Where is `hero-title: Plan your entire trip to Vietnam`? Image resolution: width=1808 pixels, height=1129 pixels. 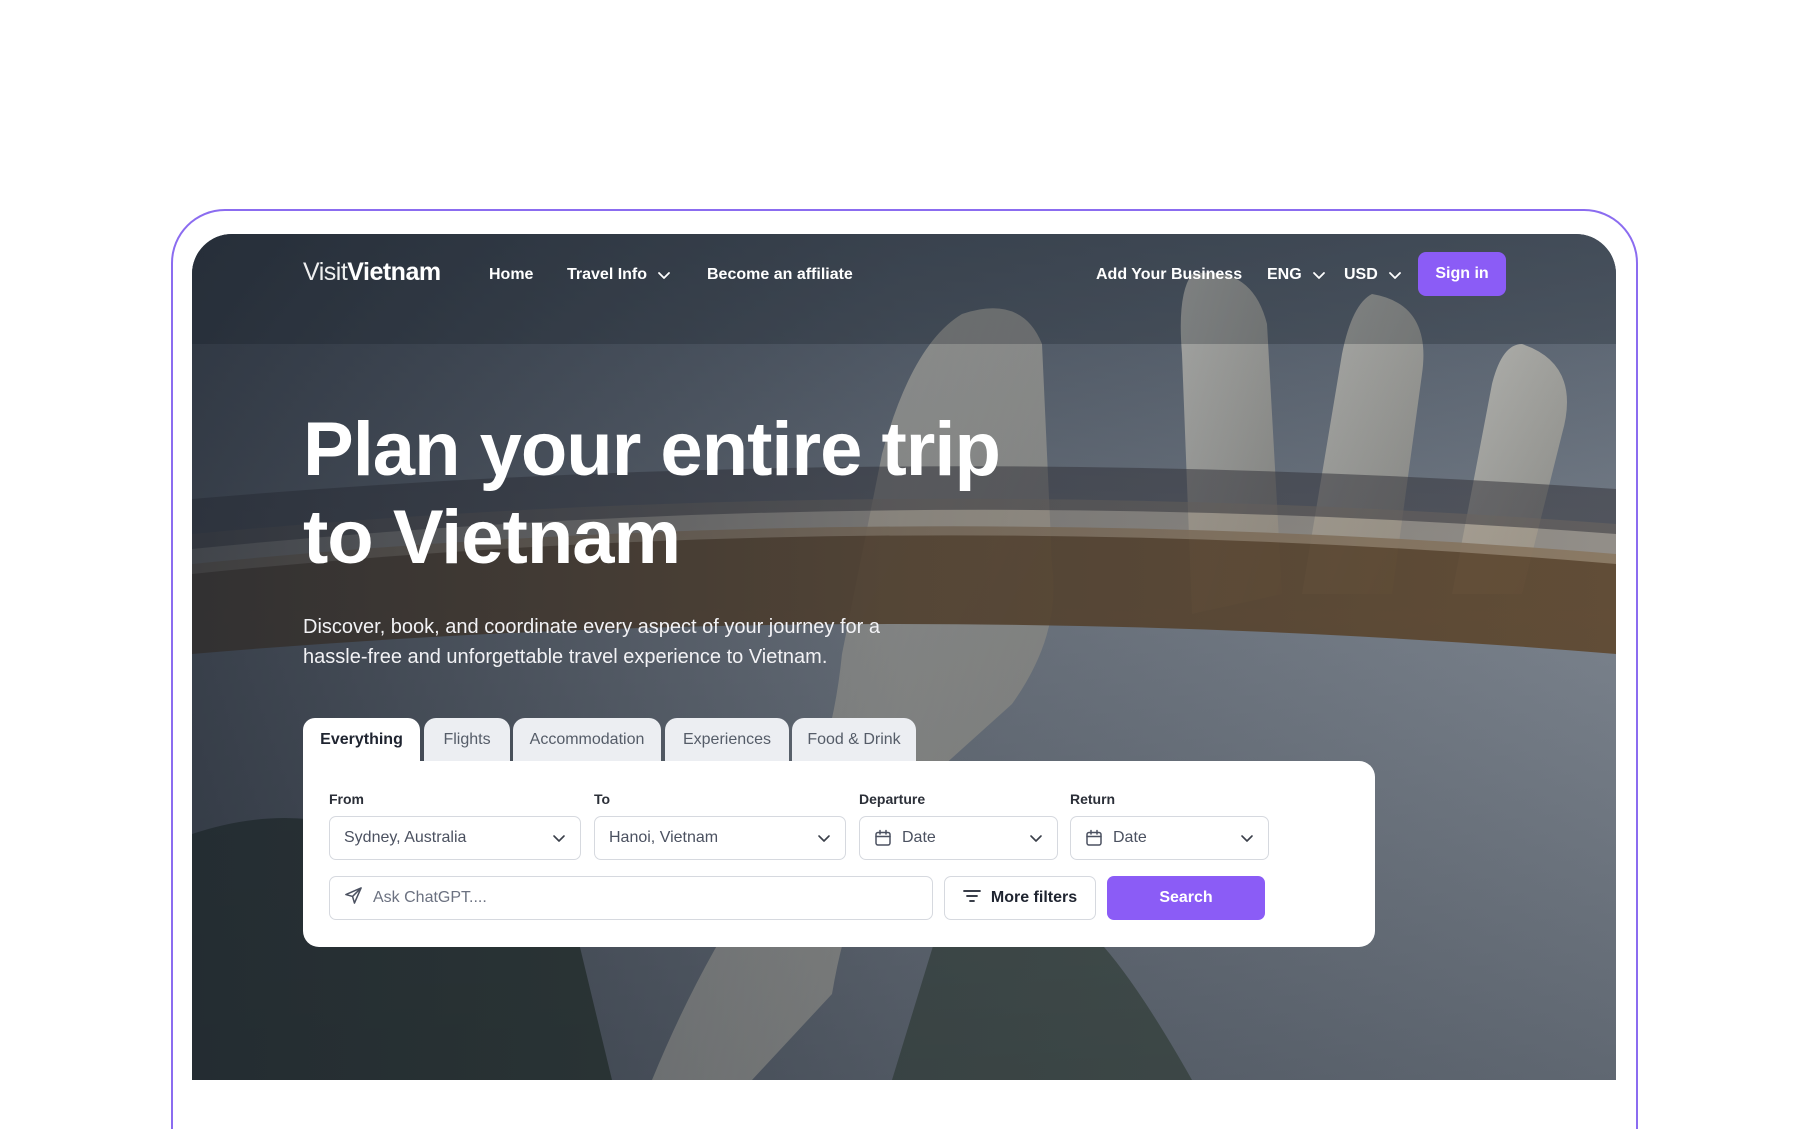 hero-title: Plan your entire trip to Vietnam is located at coordinates (683, 494).